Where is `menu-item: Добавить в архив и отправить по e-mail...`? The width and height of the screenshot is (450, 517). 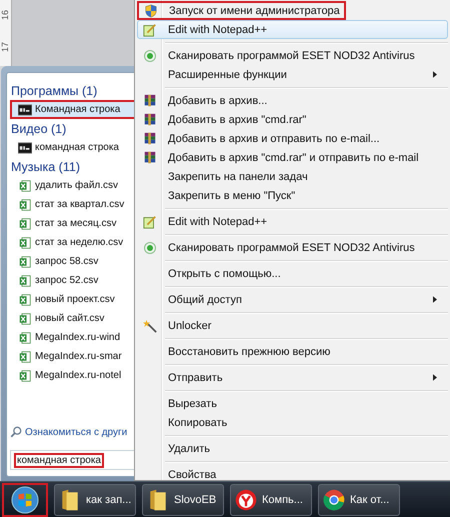 menu-item: Добавить в архив и отправить по e-mail... is located at coordinates (292, 138).